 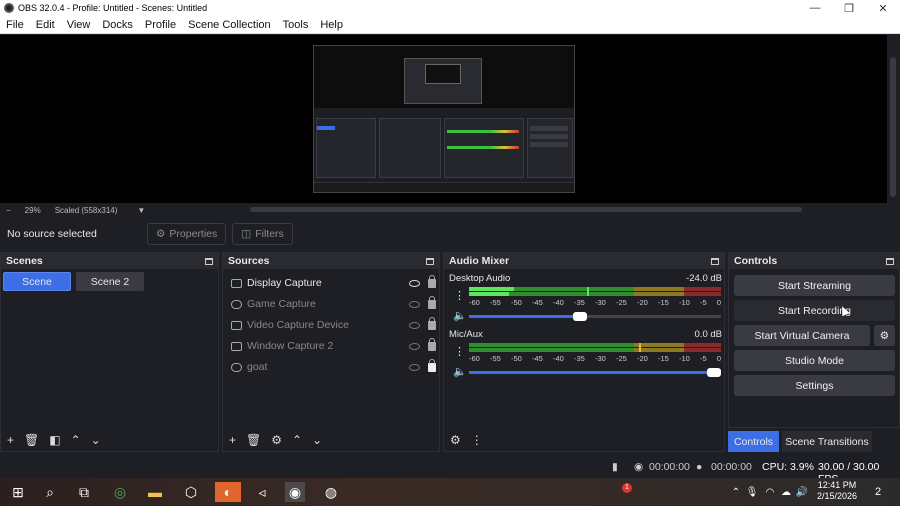 What do you see at coordinates (331, 25) in the screenshot?
I see `menu-help: Help` at bounding box center [331, 25].